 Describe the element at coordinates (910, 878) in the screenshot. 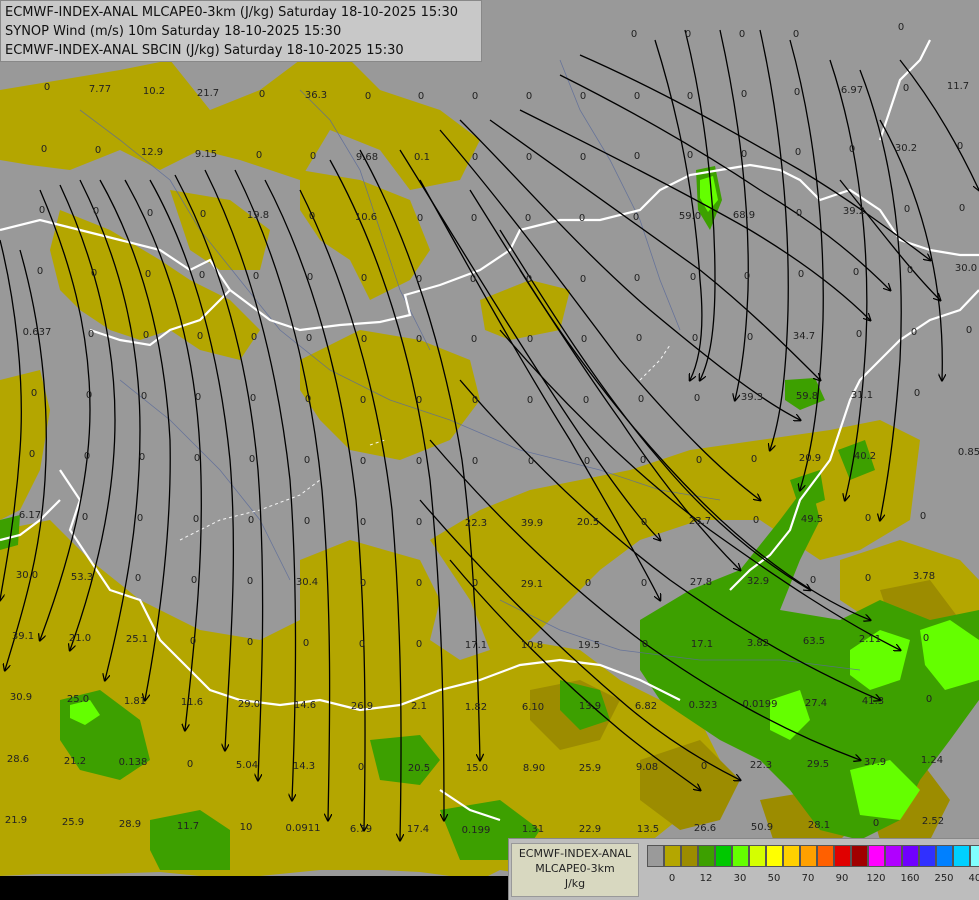

I see `legend-tick-label: 160` at that location.